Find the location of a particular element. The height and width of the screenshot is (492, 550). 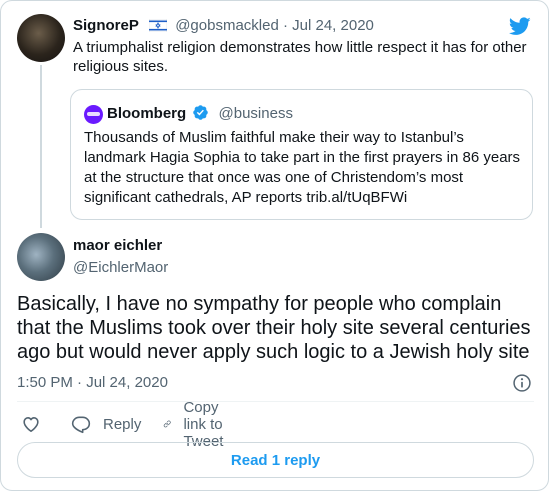

parent-tweet-date: Jul 24, 2020 is located at coordinates (333, 25).